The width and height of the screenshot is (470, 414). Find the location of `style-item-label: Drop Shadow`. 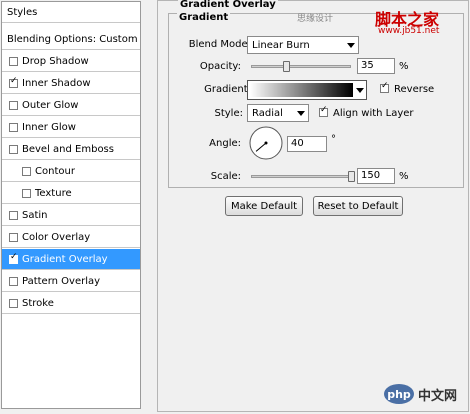

style-item-label: Drop Shadow is located at coordinates (55, 61).